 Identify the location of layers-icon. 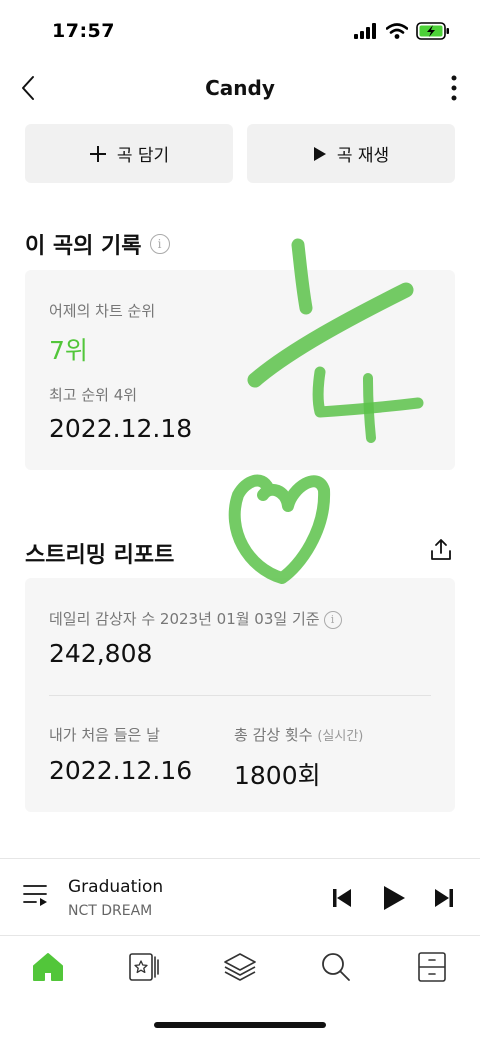
(240, 967).